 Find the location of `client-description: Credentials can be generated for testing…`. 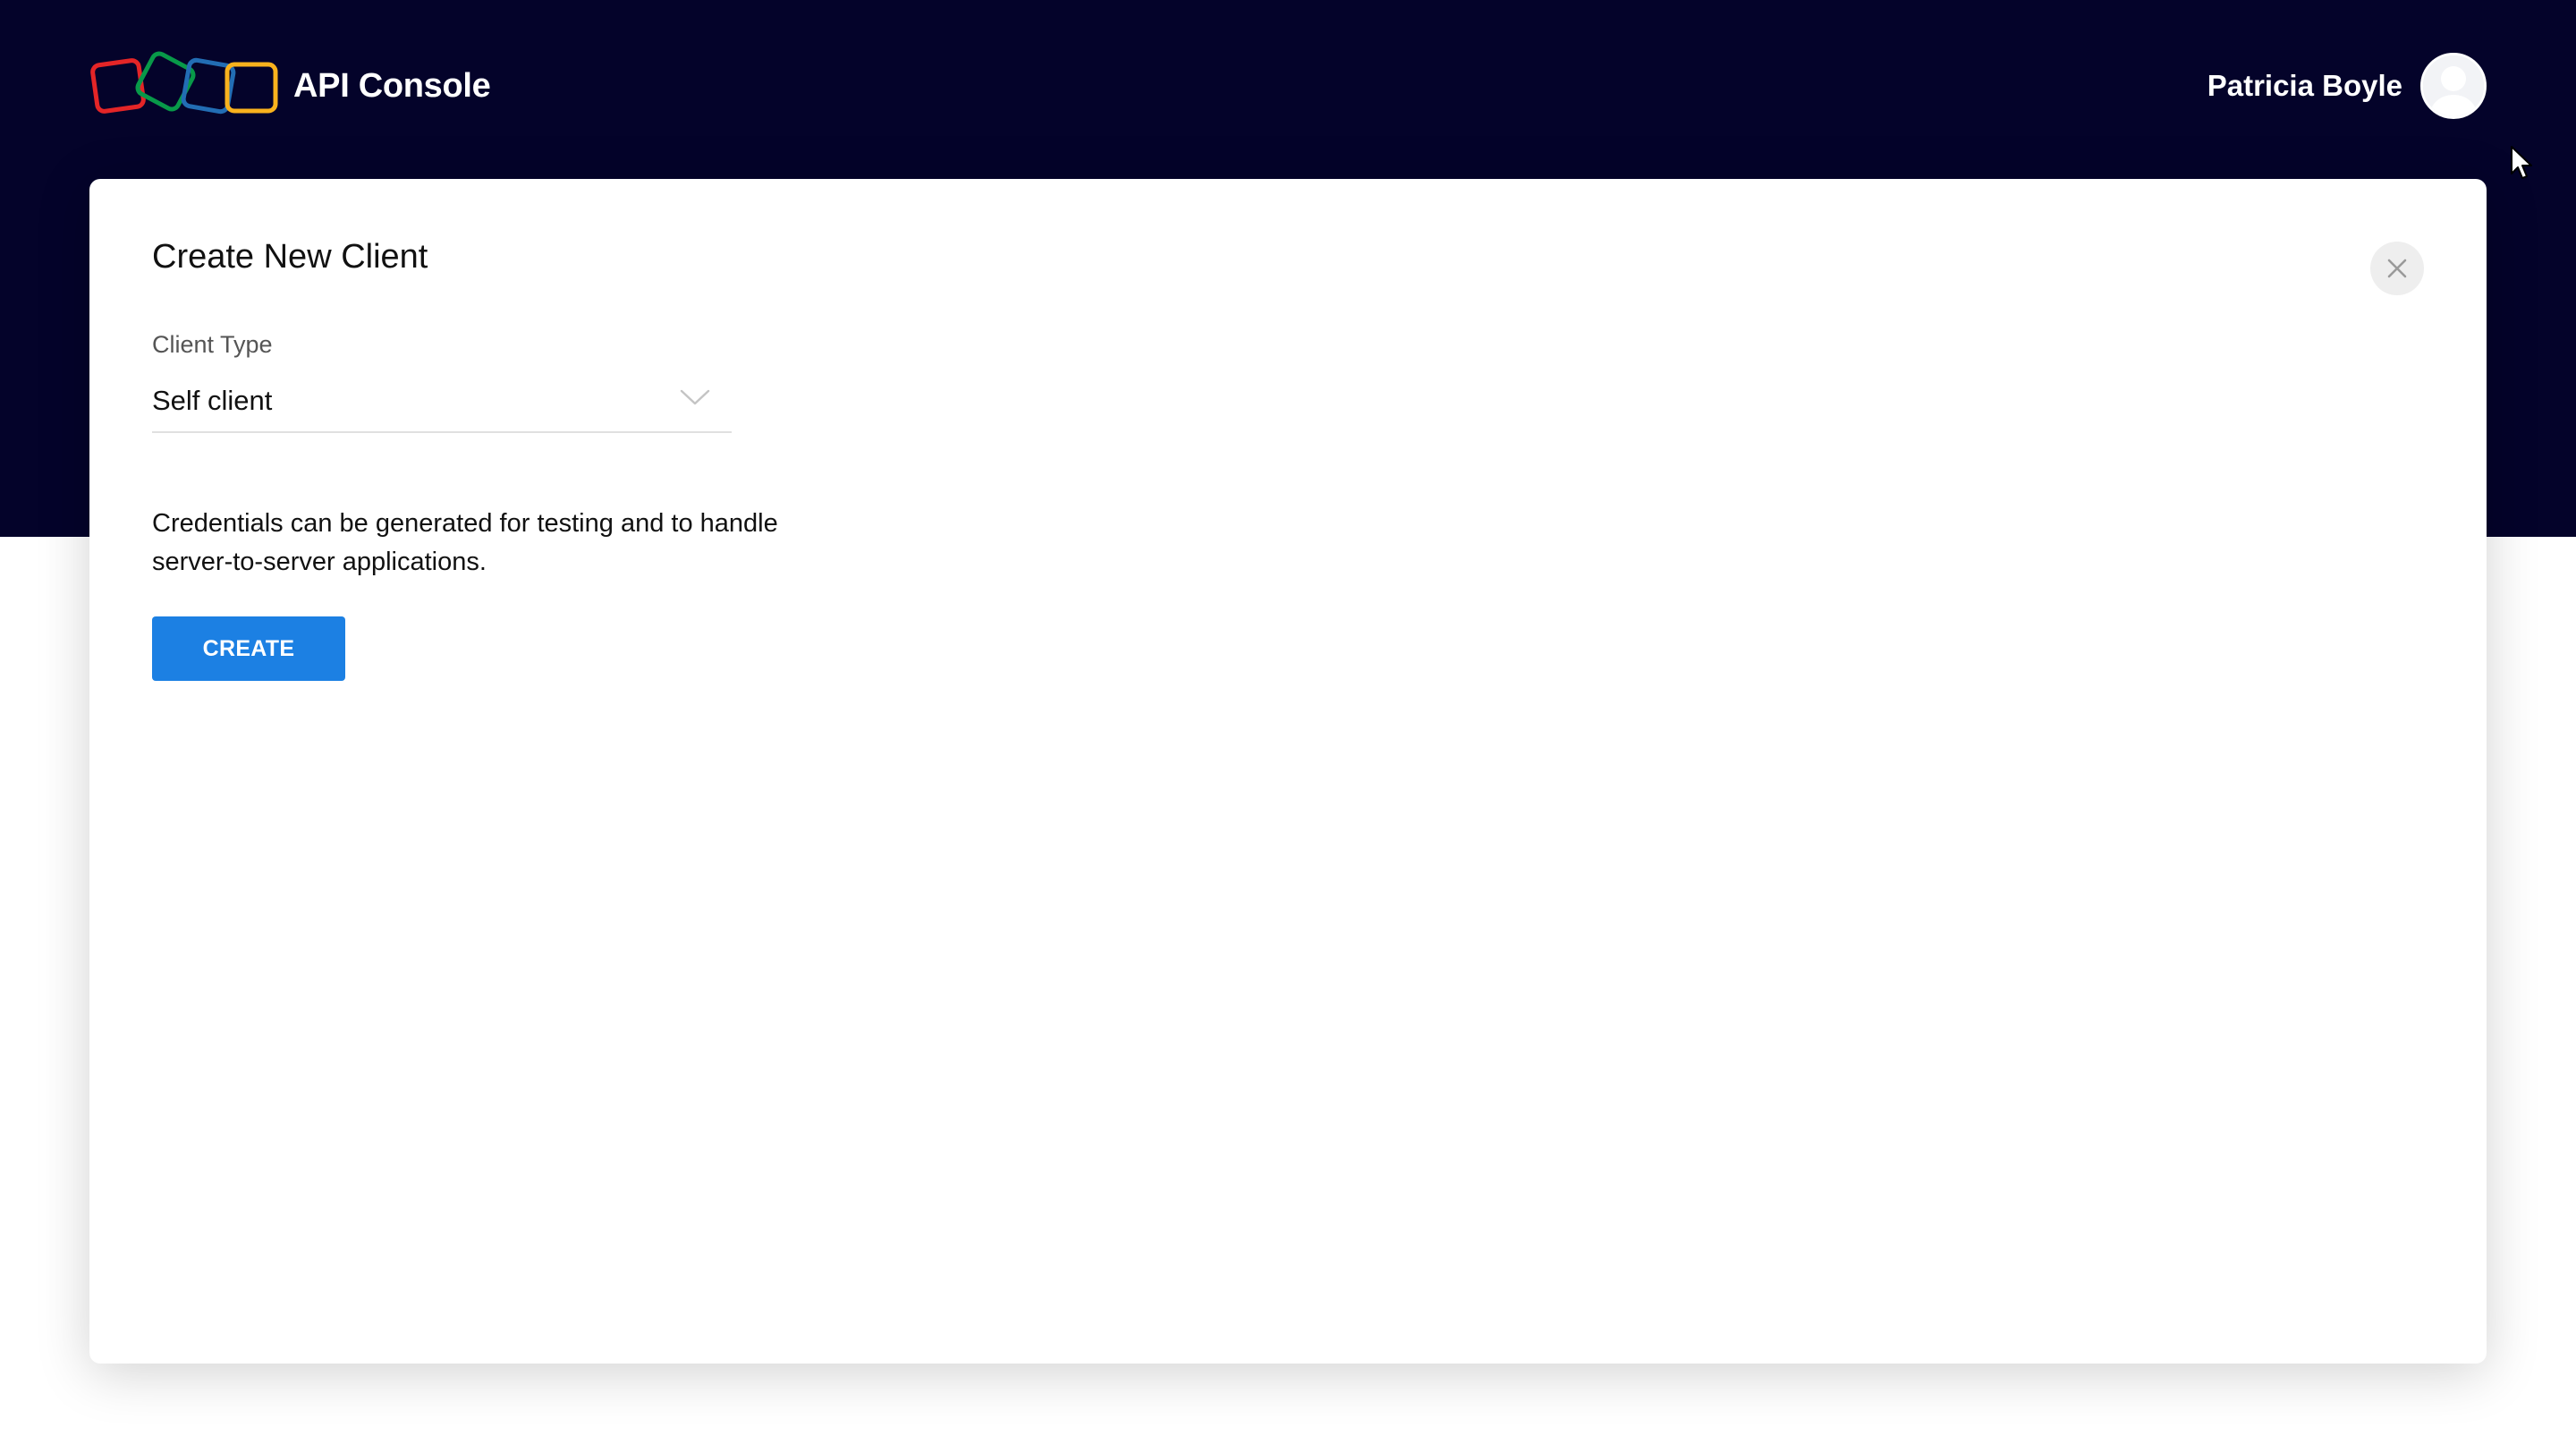

client-description: Credentials can be generated for testing… is located at coordinates (492, 543).